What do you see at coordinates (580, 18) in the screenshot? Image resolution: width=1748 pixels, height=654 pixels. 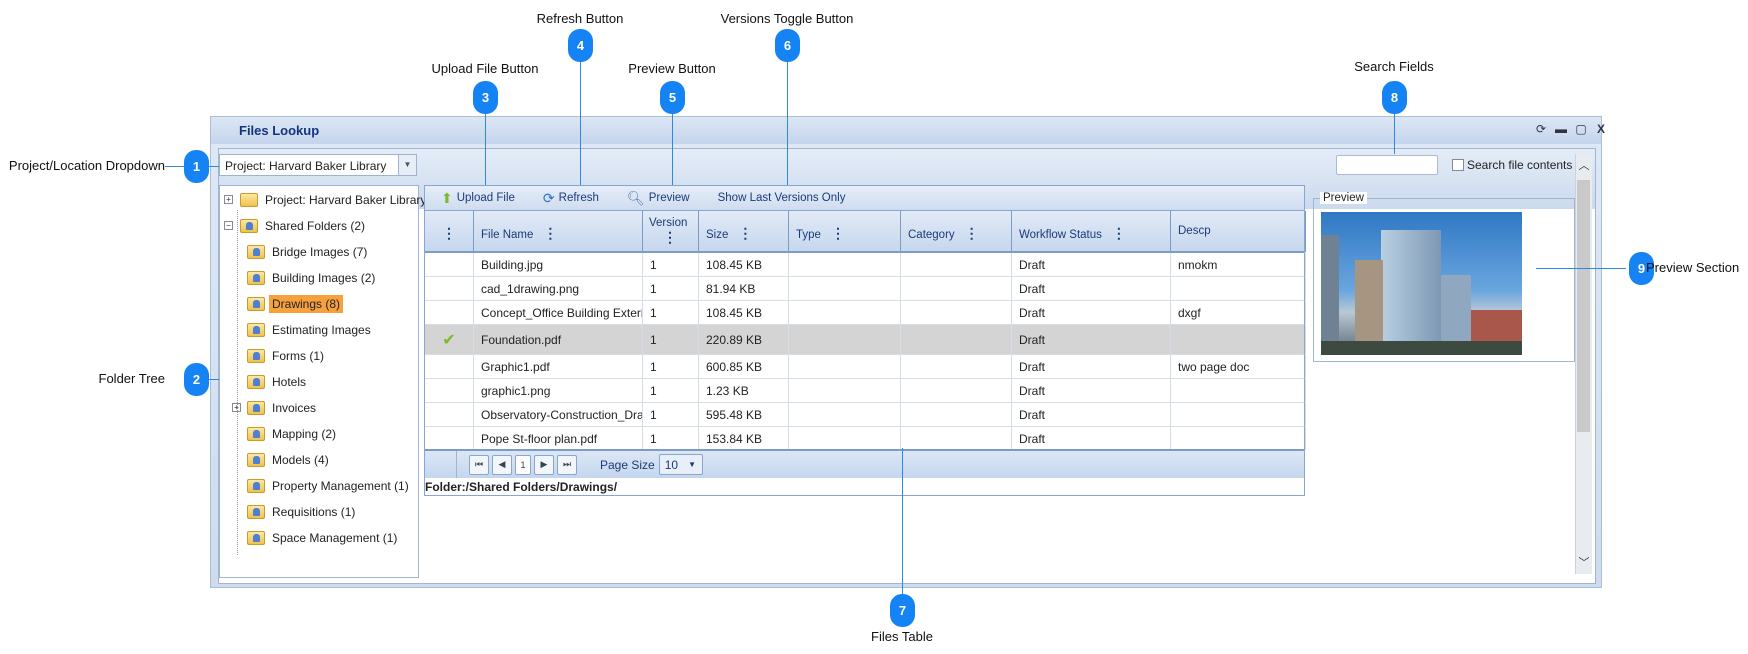 I see `callout-label: Refresh Button` at bounding box center [580, 18].